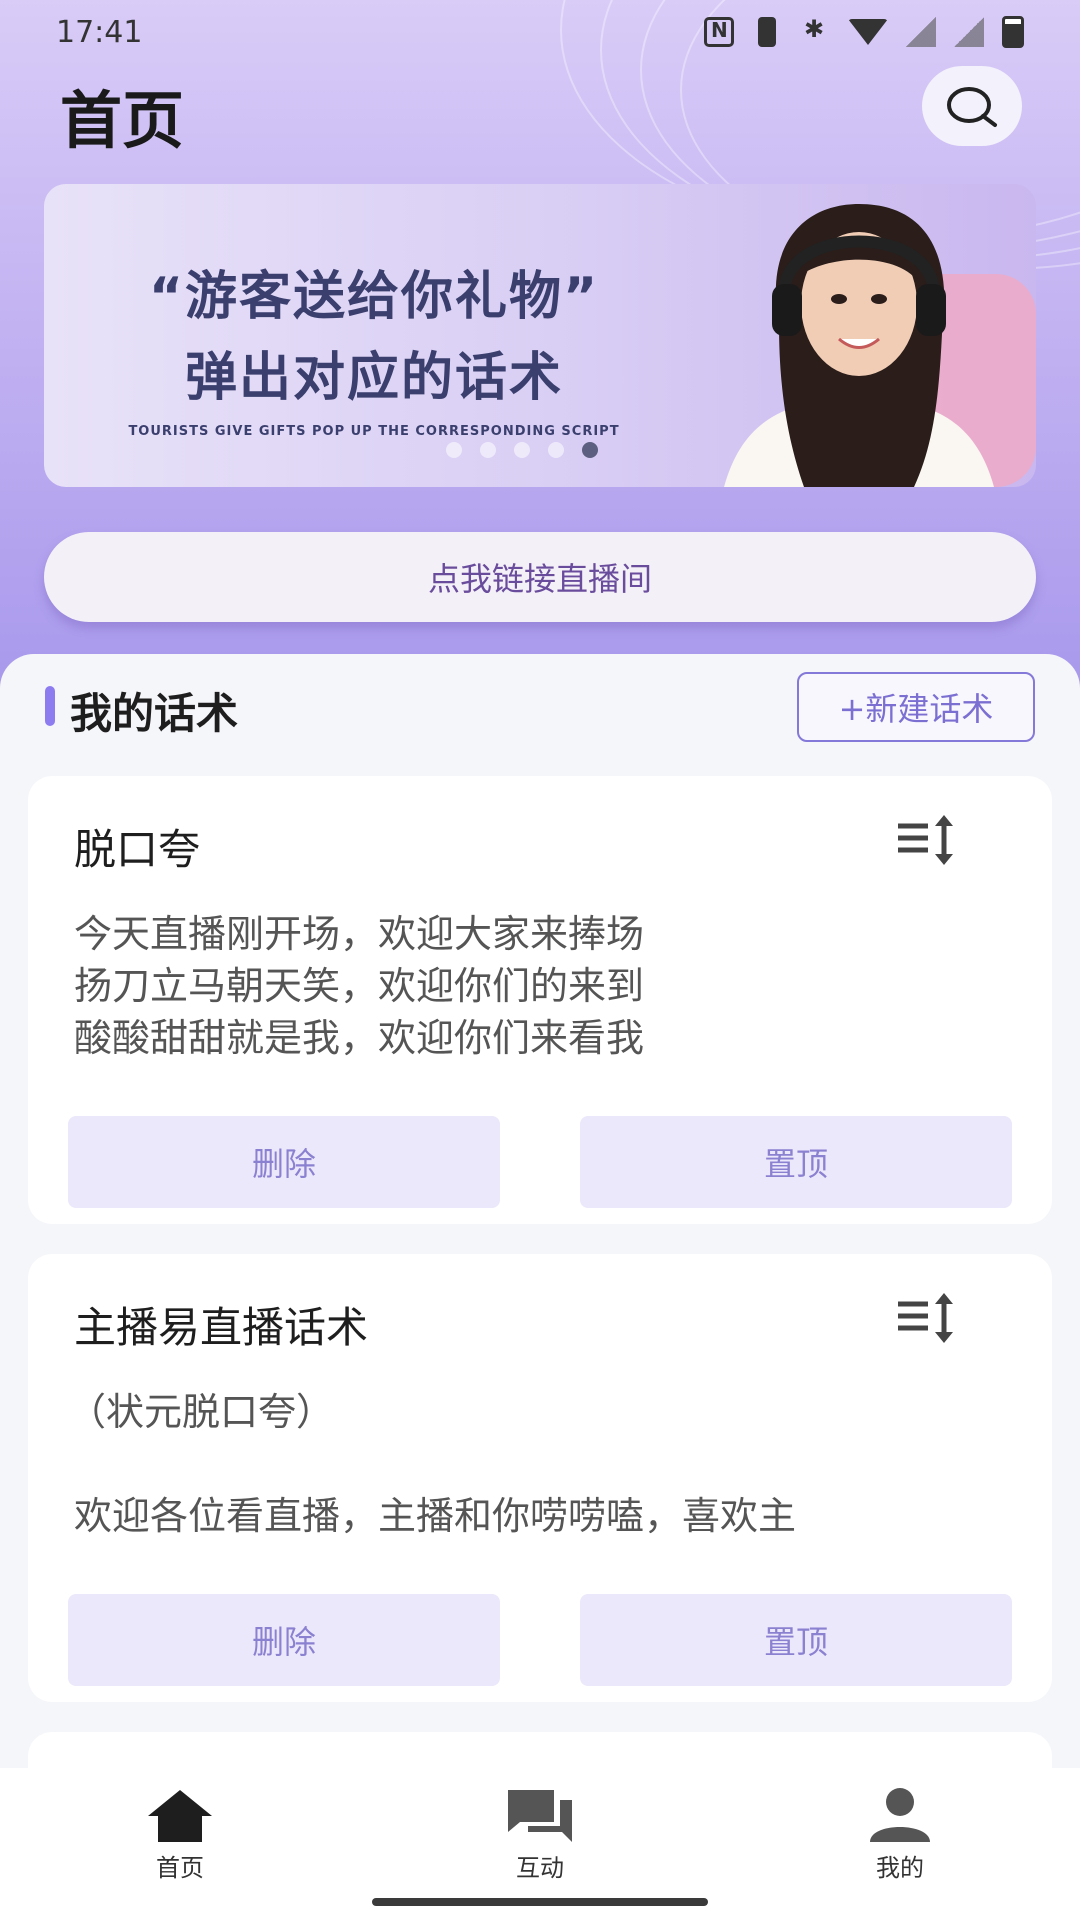 The width and height of the screenshot is (1080, 1920). I want to click on pagination-dot-active, so click(590, 450).